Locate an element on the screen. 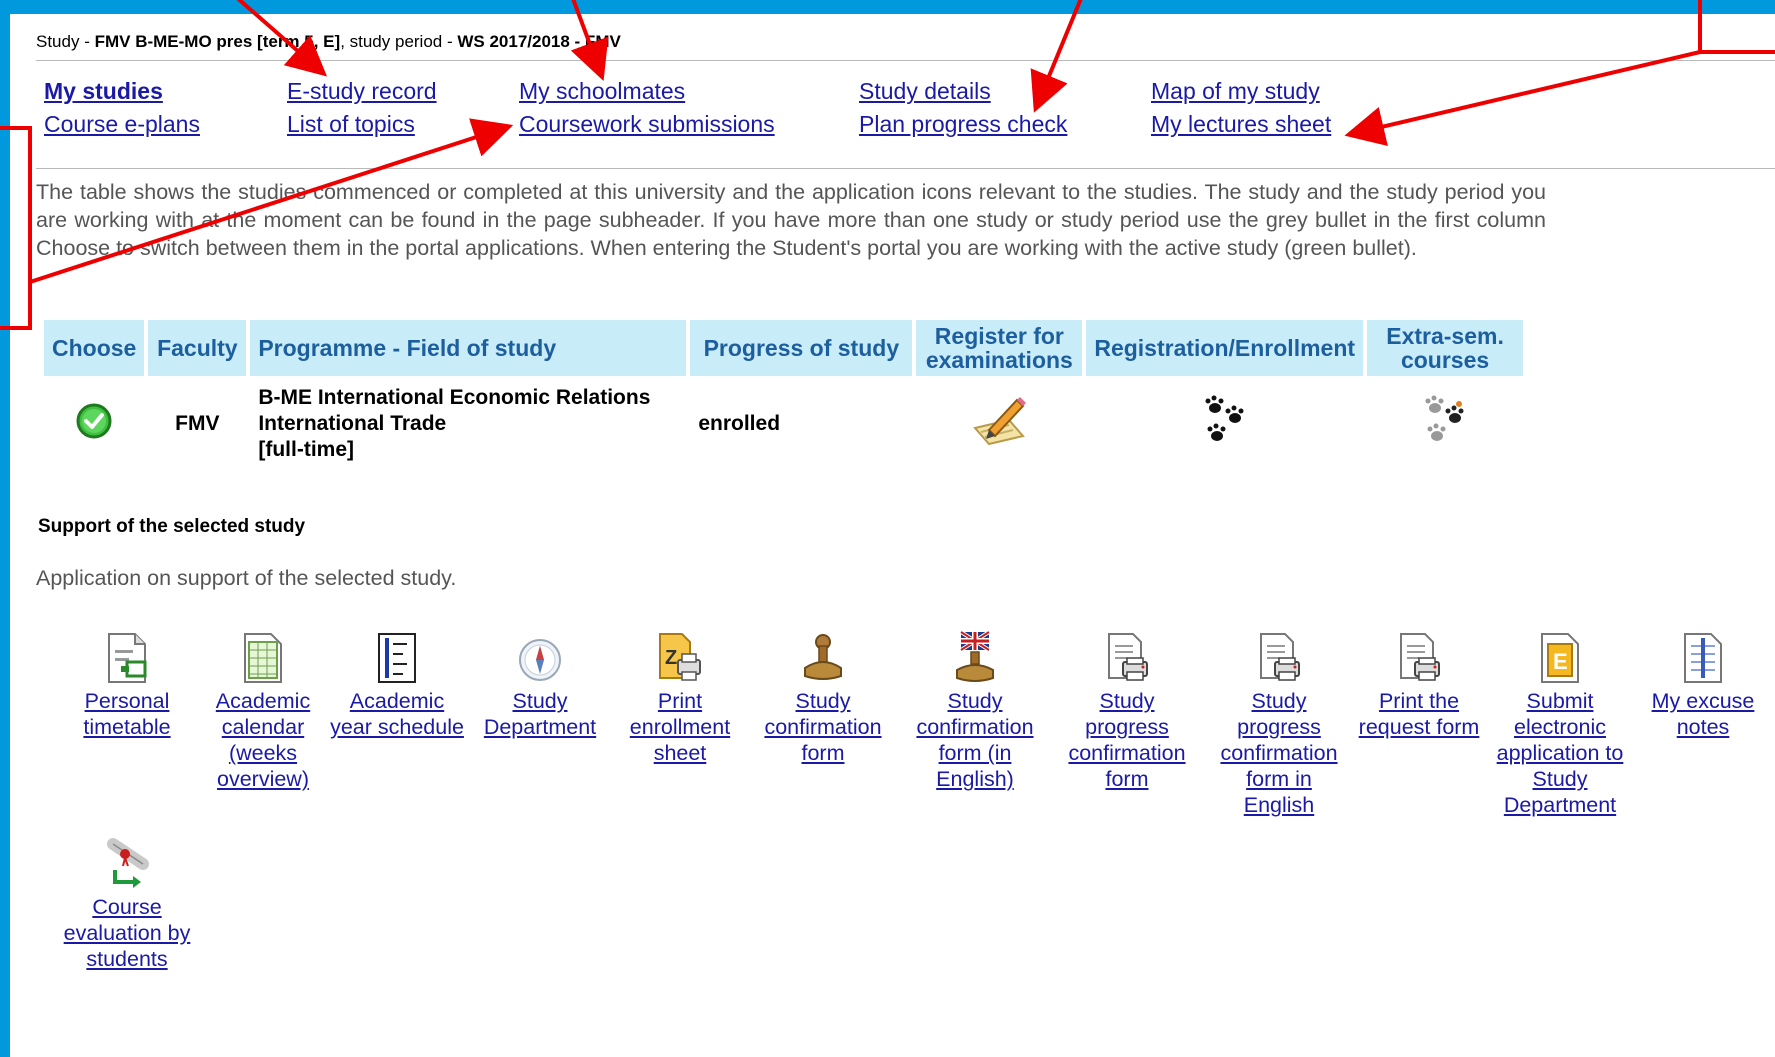 The width and height of the screenshot is (1775, 1057). tool-label: Study confirmation form is located at coordinates (823, 727).